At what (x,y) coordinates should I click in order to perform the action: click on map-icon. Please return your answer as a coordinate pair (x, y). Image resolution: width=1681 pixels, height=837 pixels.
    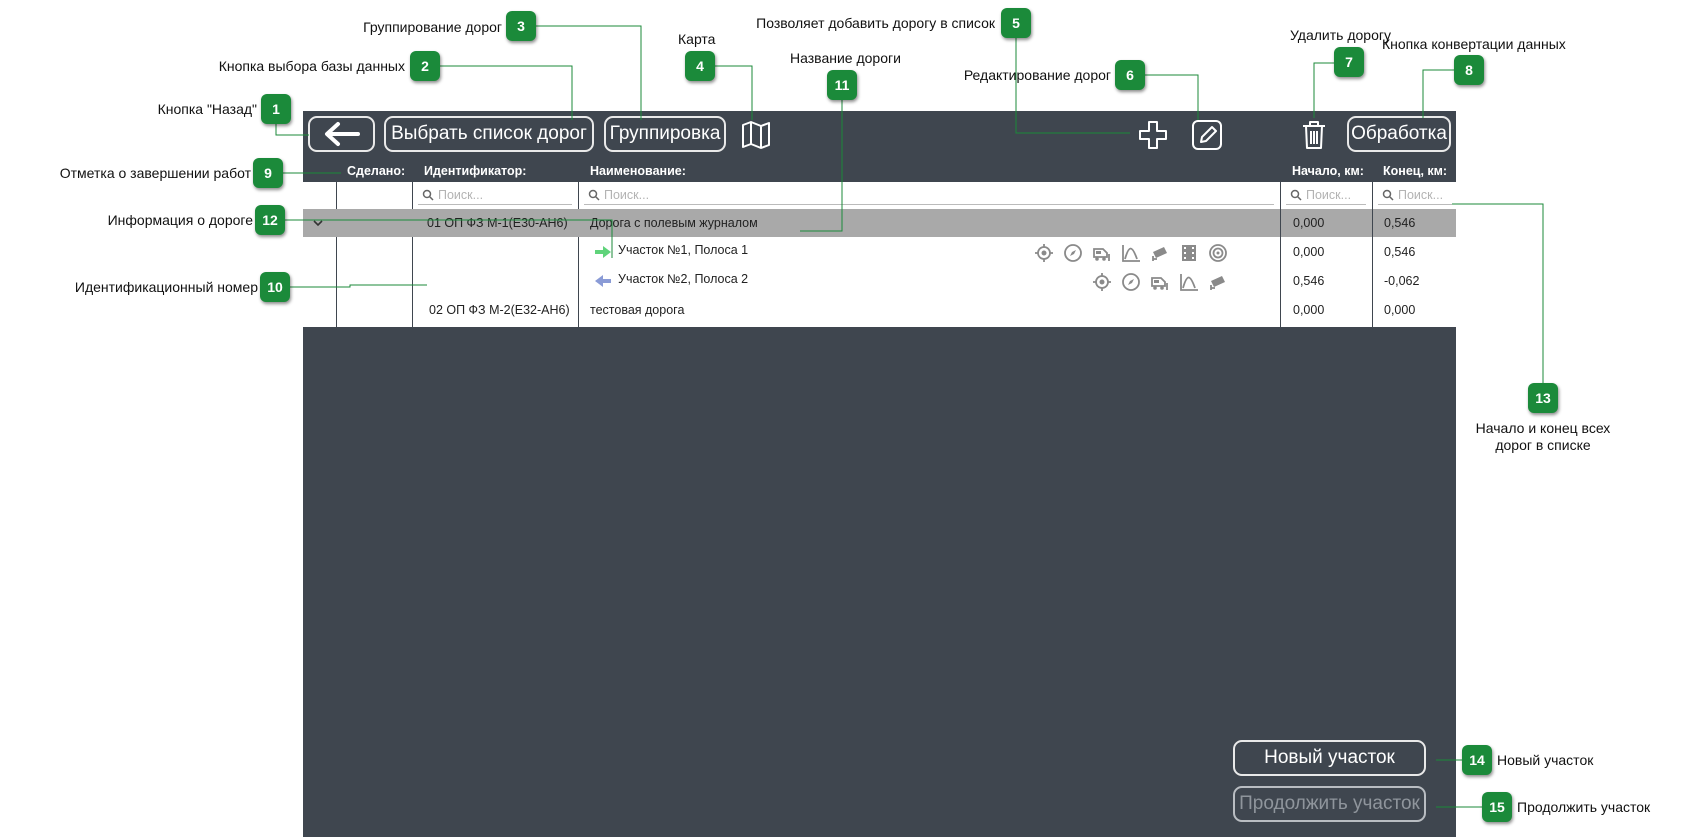
    Looking at the image, I should click on (756, 135).